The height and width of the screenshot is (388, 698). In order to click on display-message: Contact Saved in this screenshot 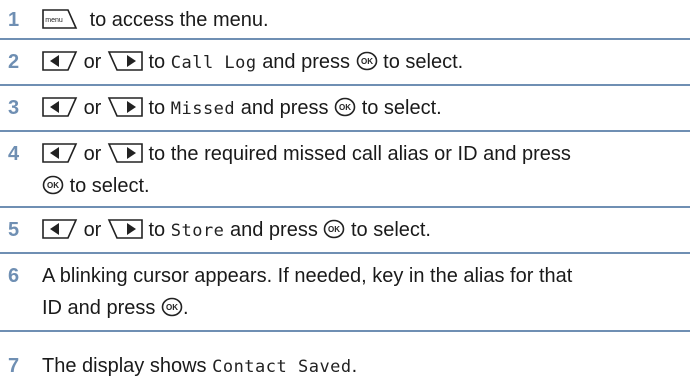, I will do `click(282, 367)`.